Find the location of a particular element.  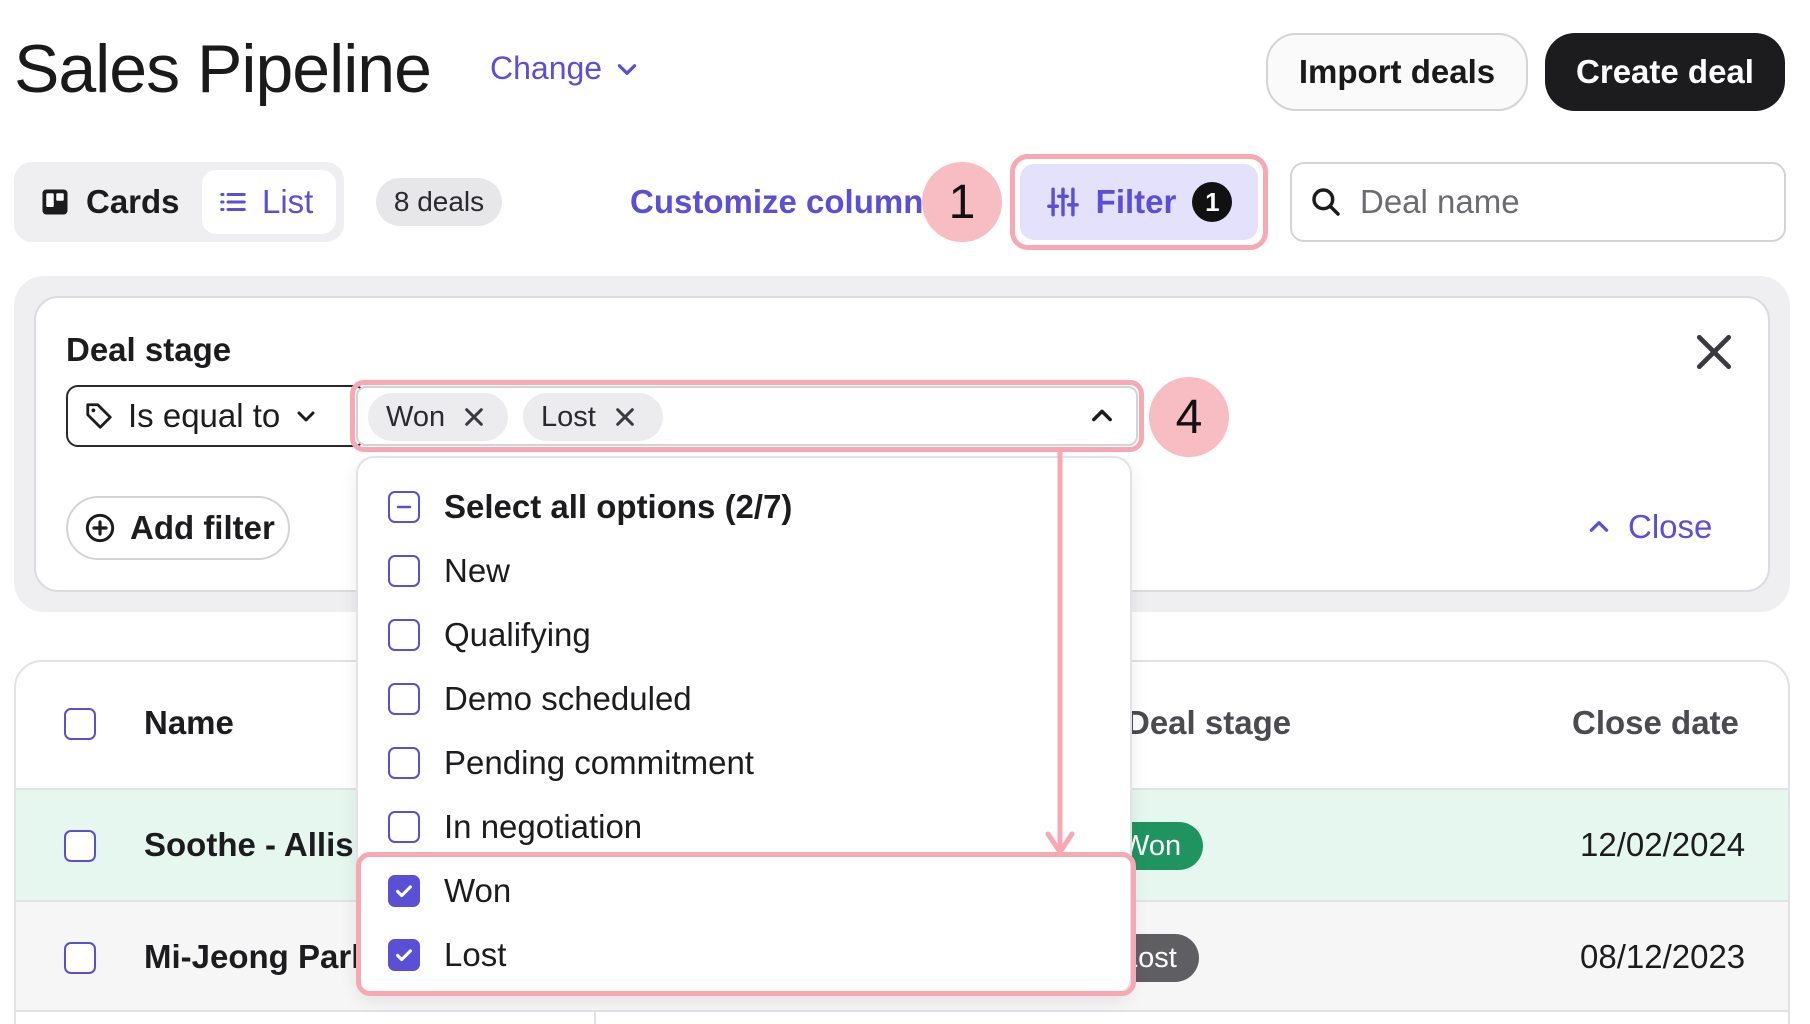

option-new: New is located at coordinates (449, 571).